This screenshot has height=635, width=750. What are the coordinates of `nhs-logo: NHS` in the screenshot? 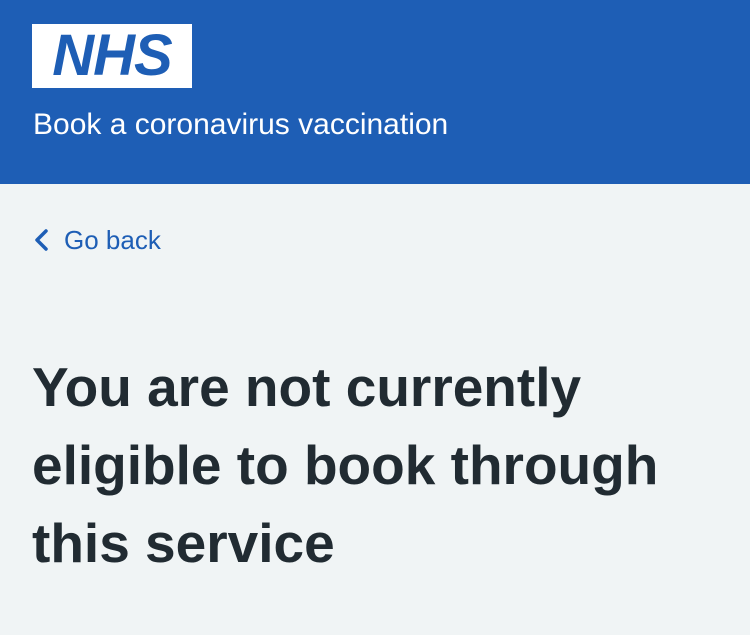 It's located at (112, 56).